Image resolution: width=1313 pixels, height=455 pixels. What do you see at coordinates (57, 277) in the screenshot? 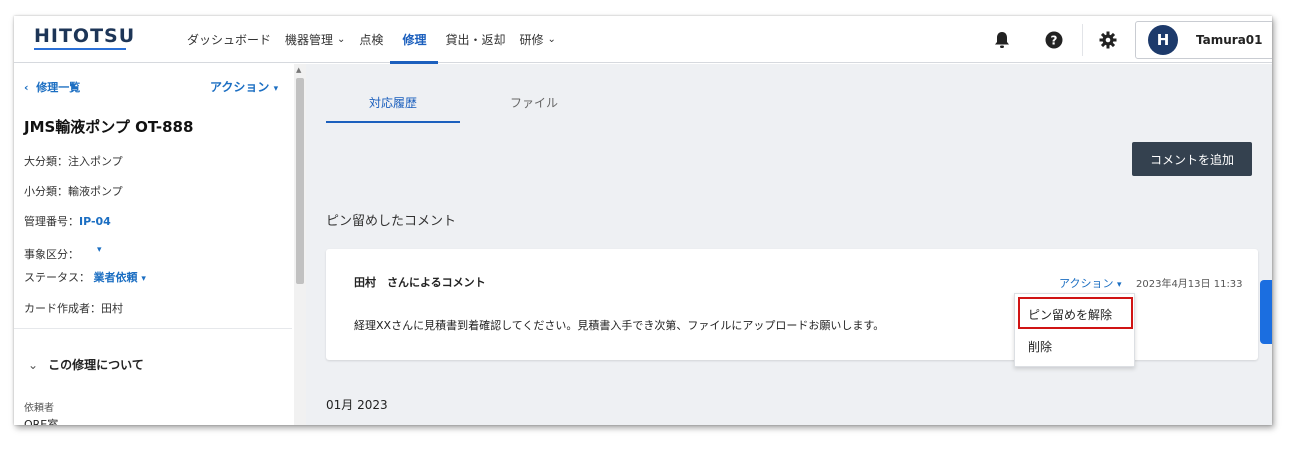
I see `status-label: ステータス：` at bounding box center [57, 277].